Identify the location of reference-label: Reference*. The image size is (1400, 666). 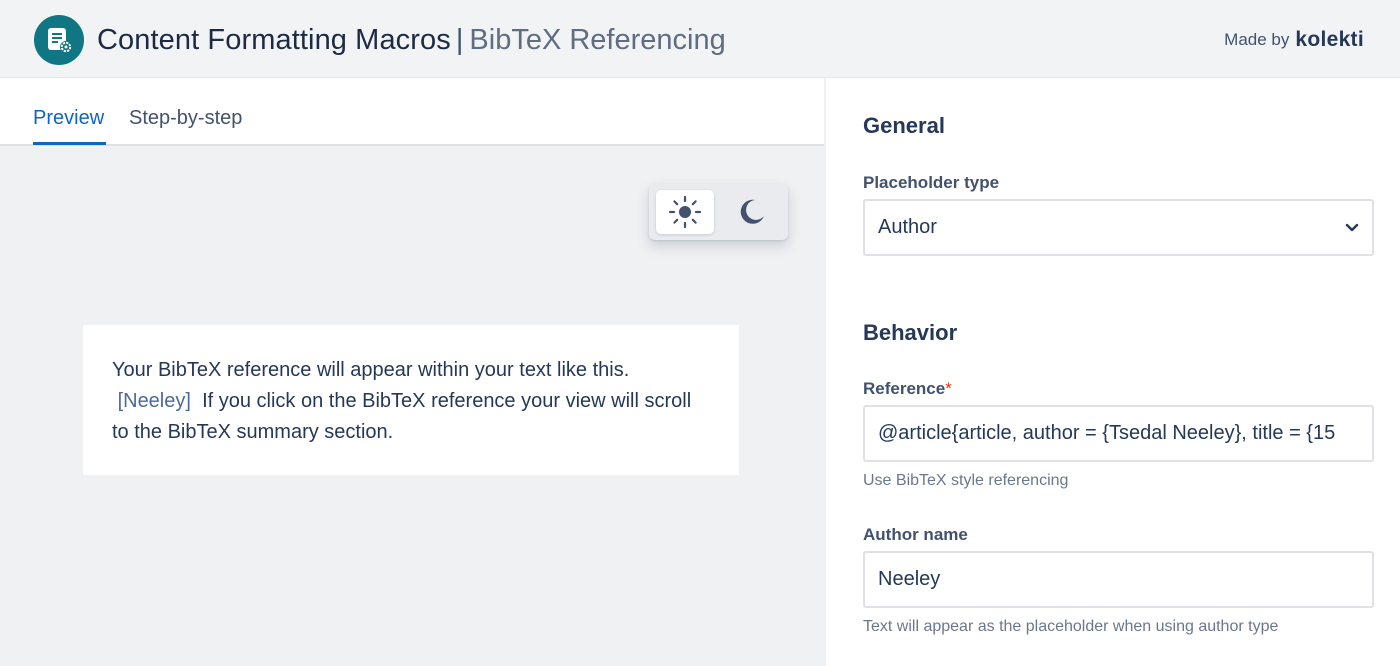
(907, 389).